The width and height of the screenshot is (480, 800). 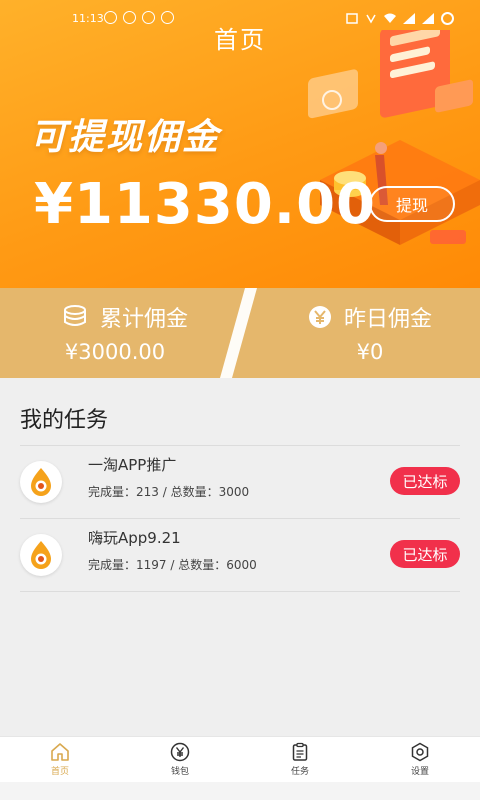 I want to click on total-commission-value: ¥3000.00, so click(x=115, y=352).